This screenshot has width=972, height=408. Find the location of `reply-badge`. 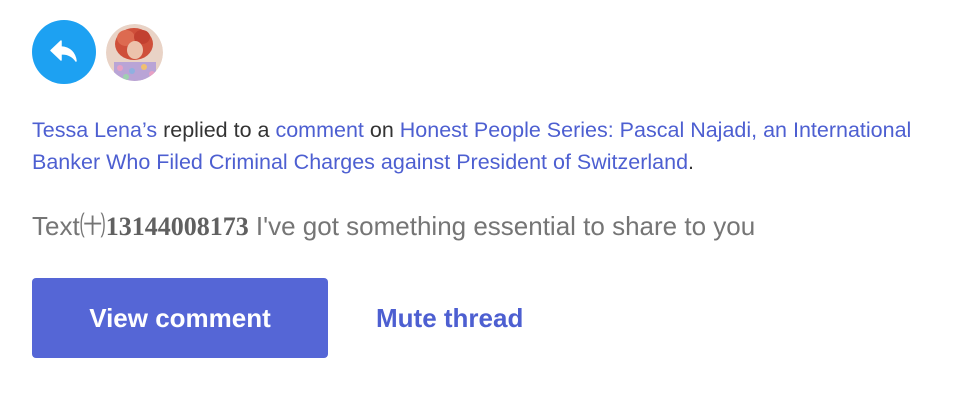

reply-badge is located at coordinates (64, 52).